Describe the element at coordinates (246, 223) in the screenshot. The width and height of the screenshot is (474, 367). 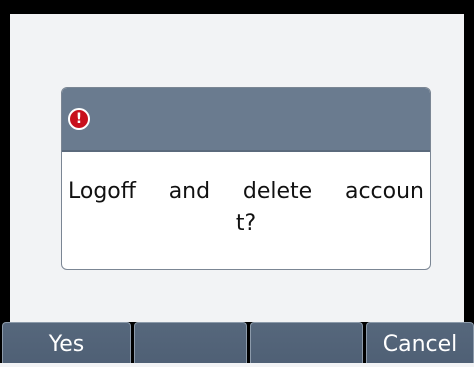
I see `message-line-2: t?` at that location.